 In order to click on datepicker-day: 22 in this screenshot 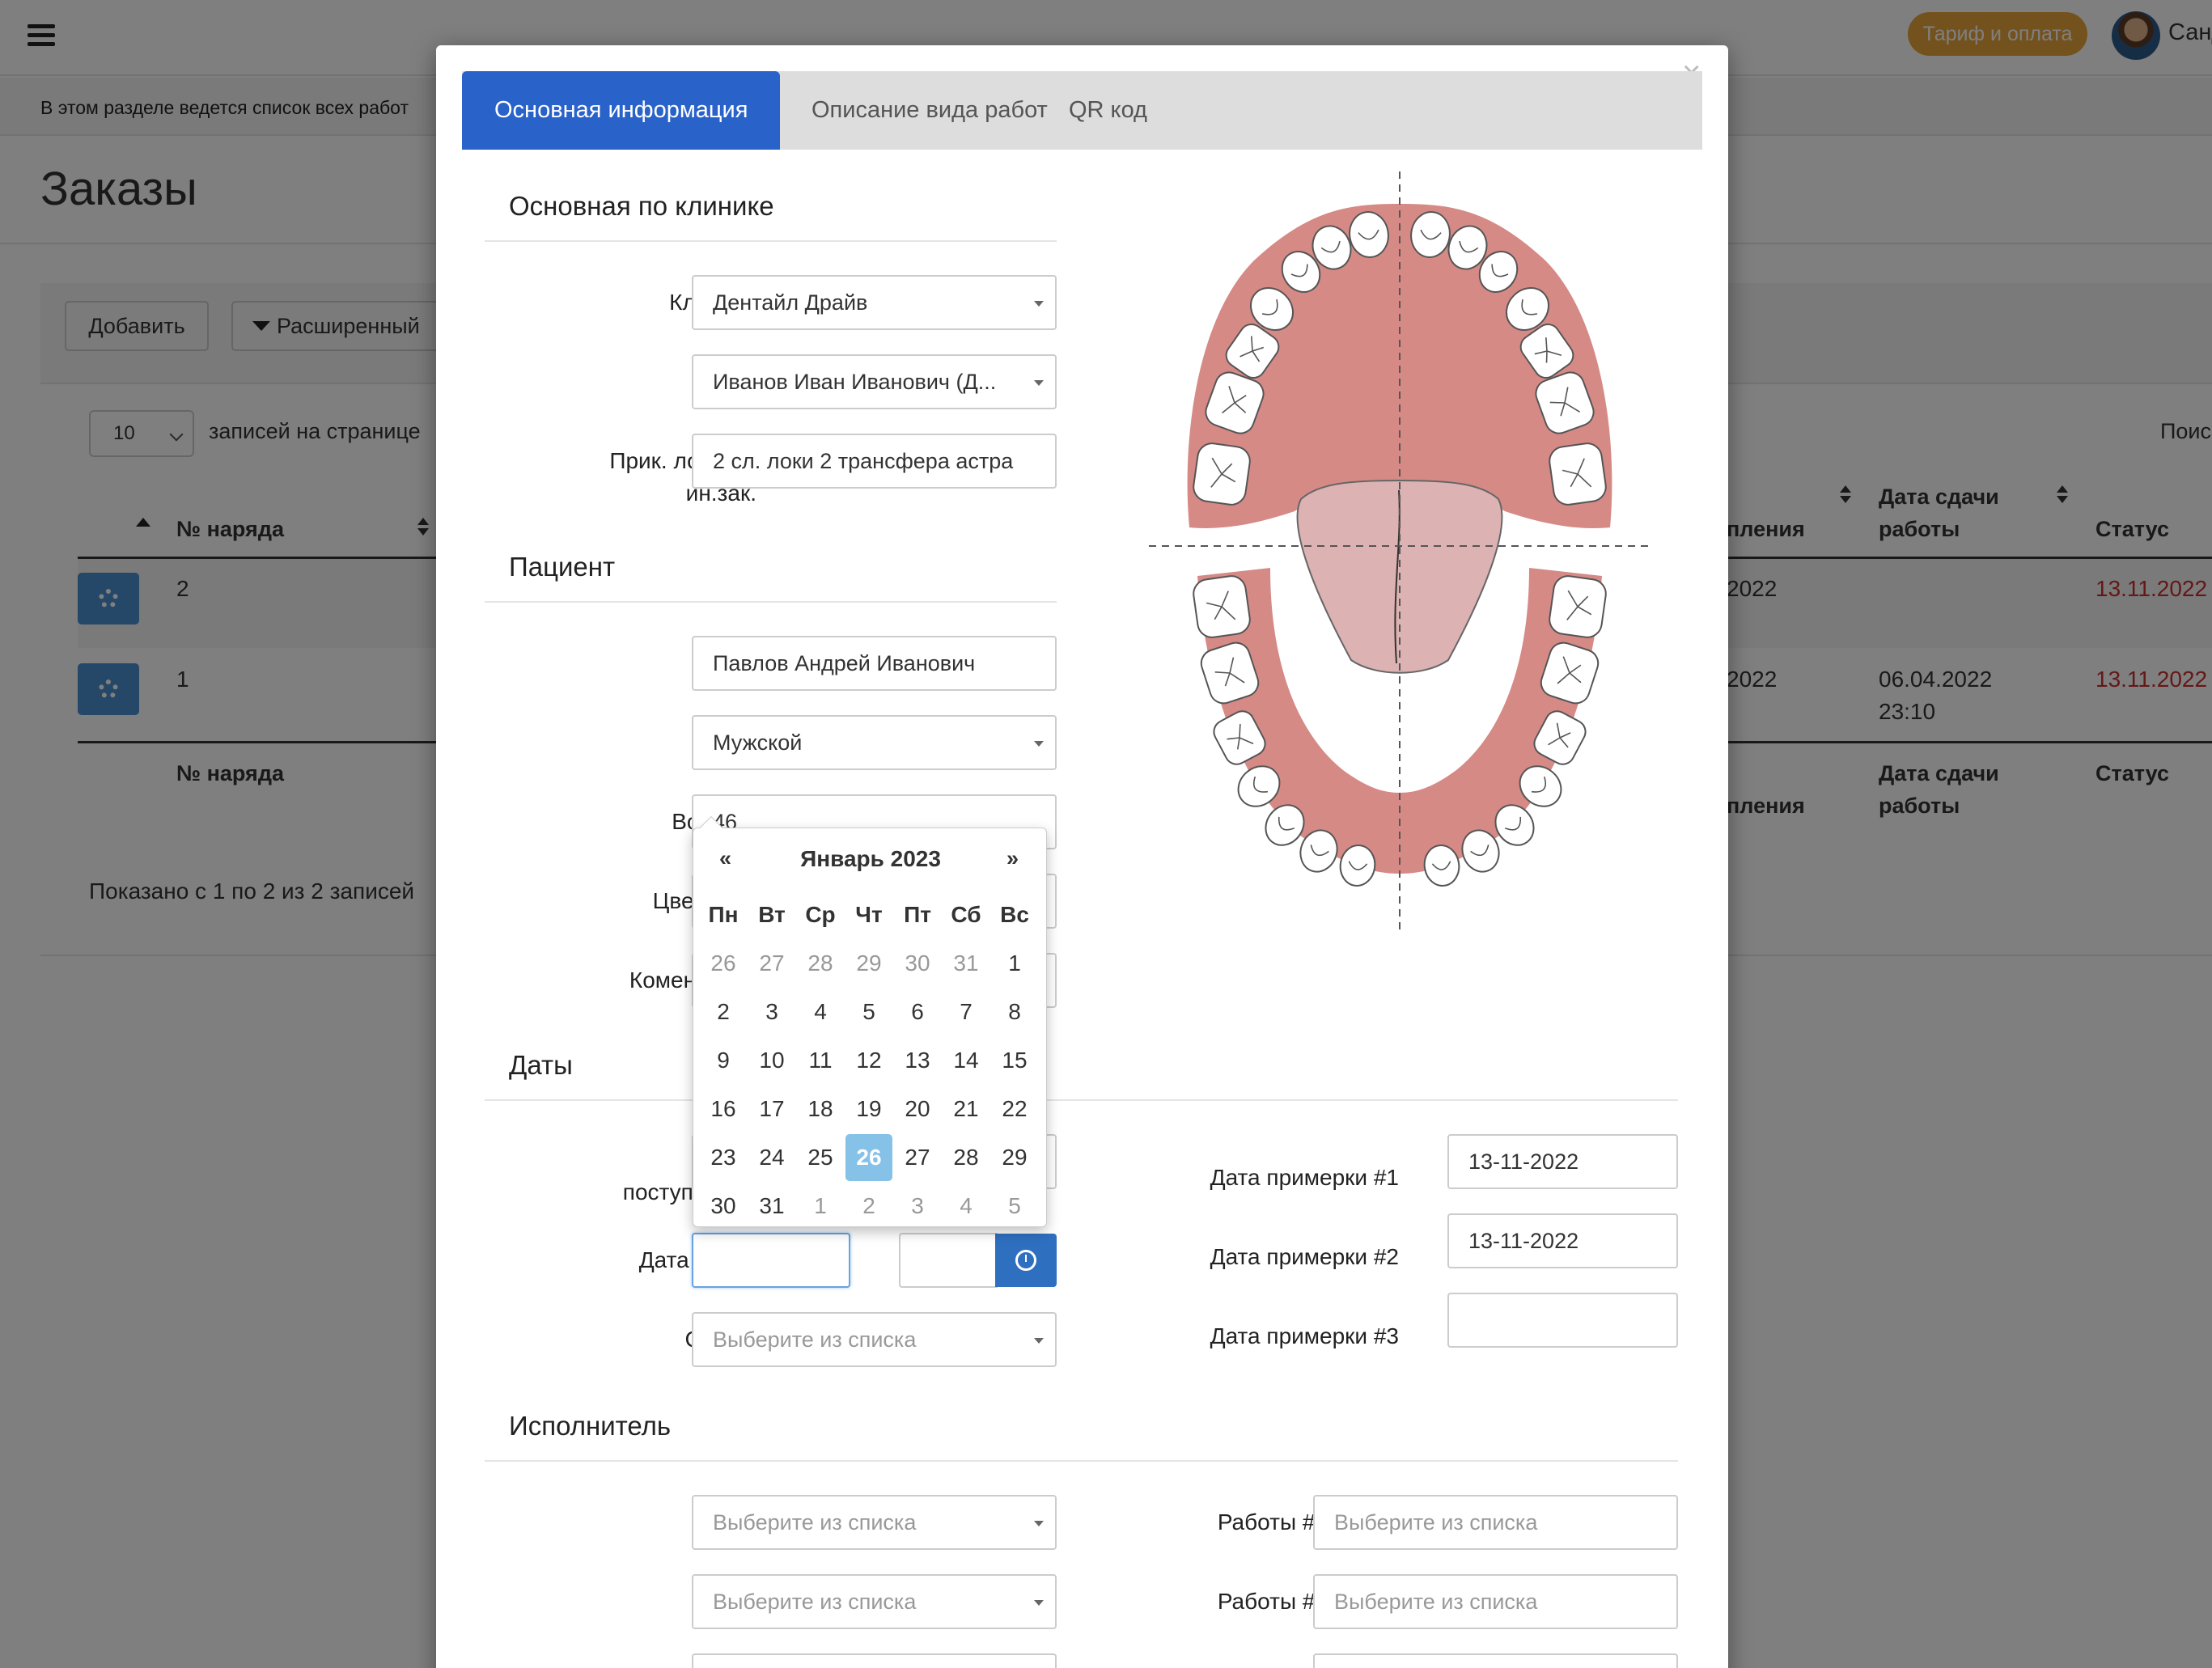, I will do `click(1014, 1109)`.